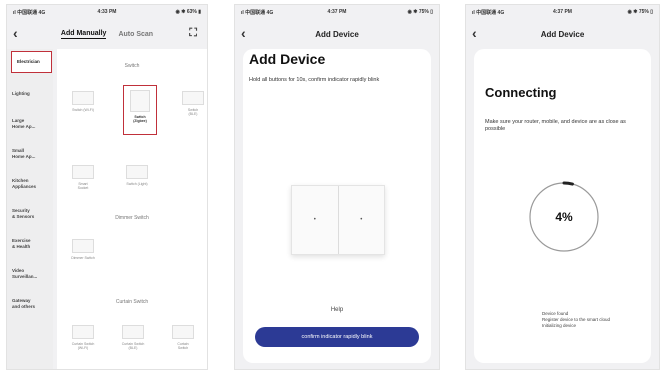 The image size is (664, 376). I want to click on category-gateway-others: Gateway and others, so click(30, 304).